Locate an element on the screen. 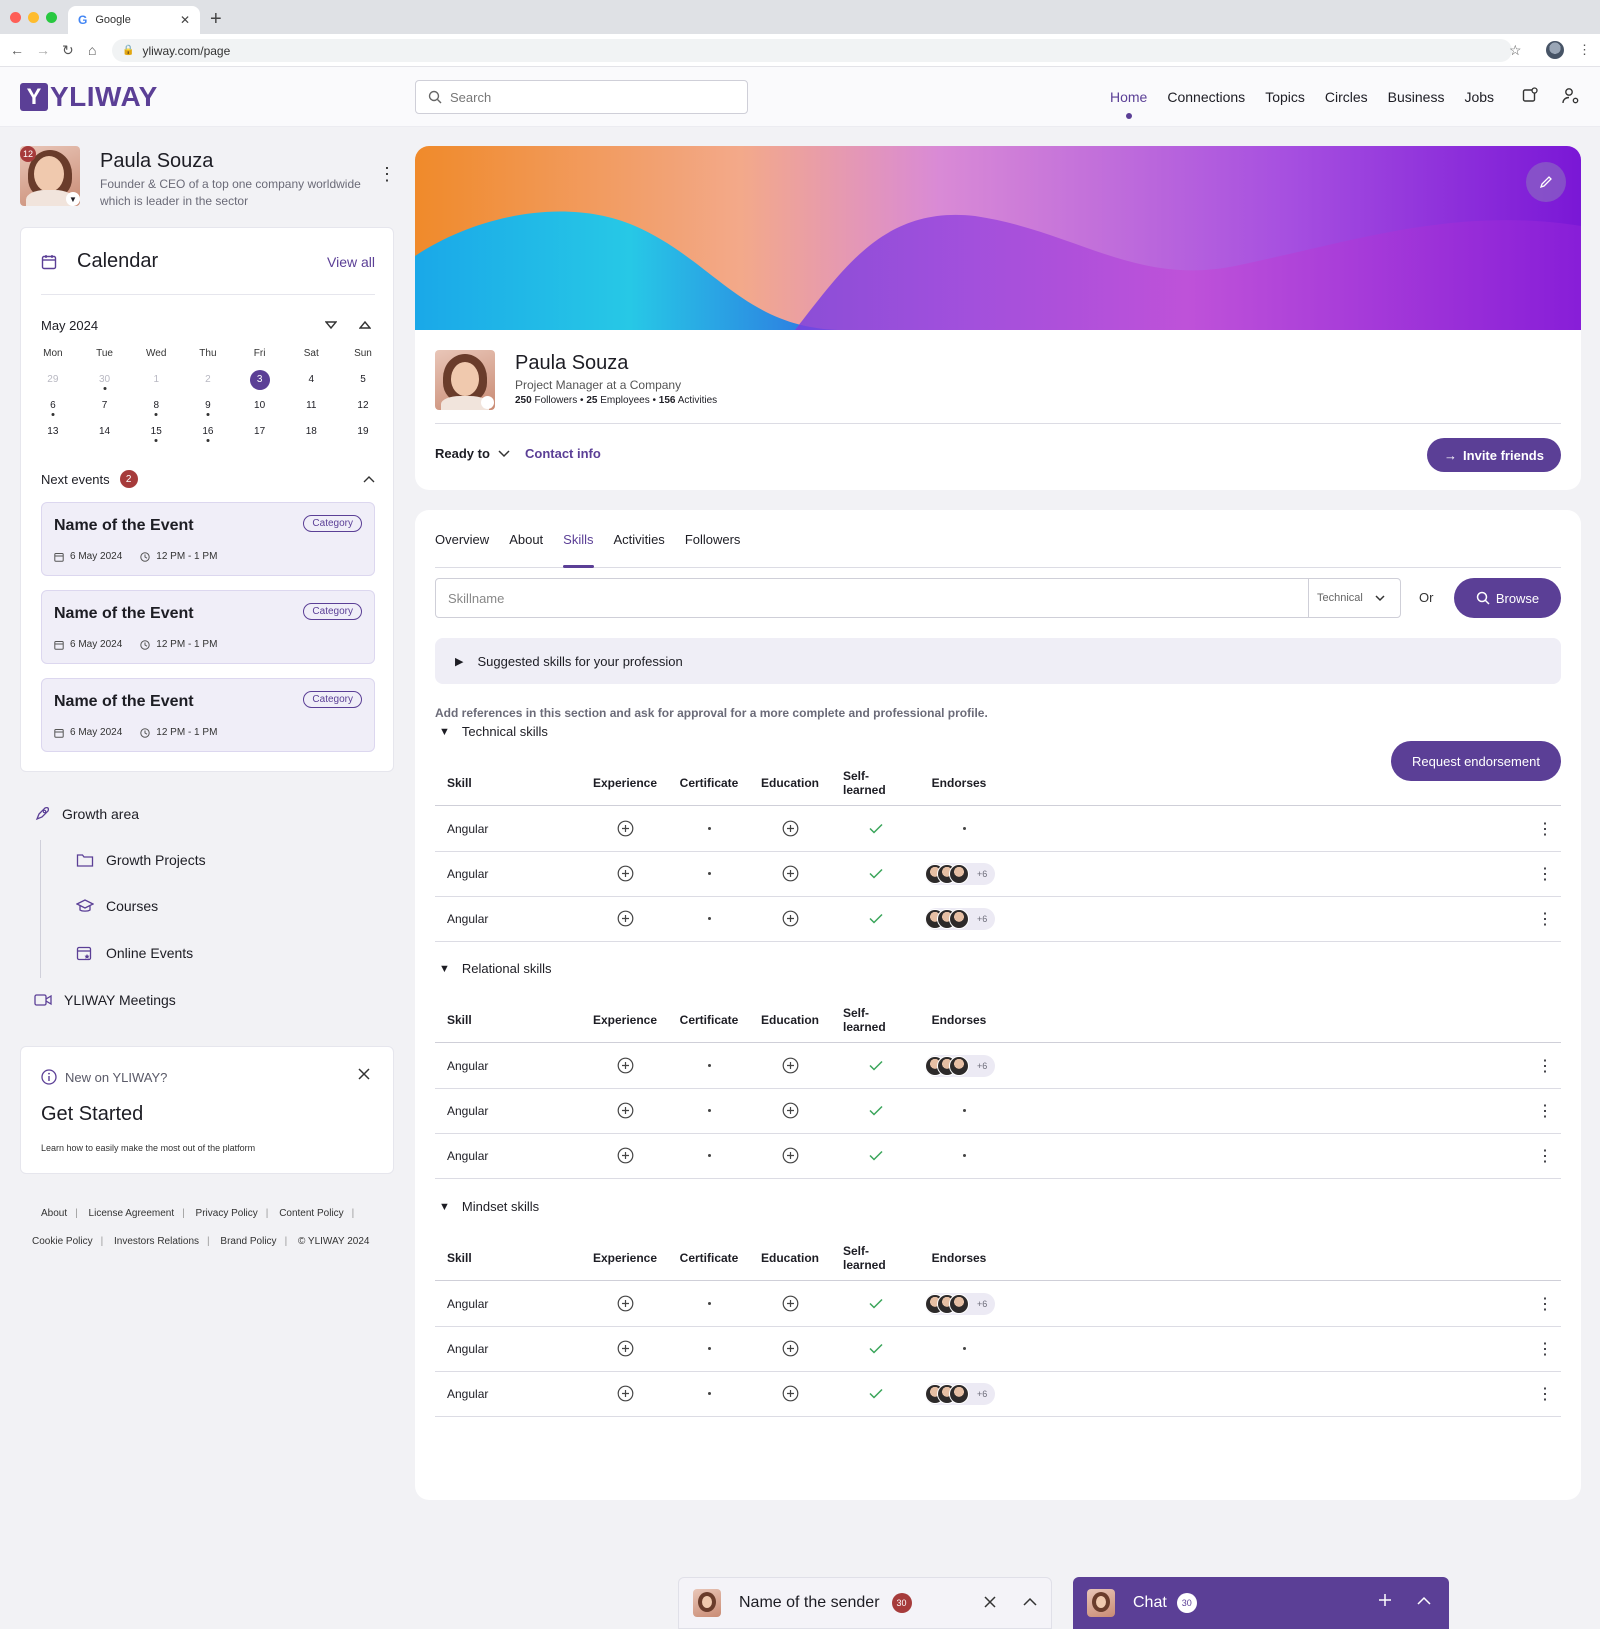 This screenshot has height=1629, width=1600. browser-tab: G Google ✕ is located at coordinates (134, 20).